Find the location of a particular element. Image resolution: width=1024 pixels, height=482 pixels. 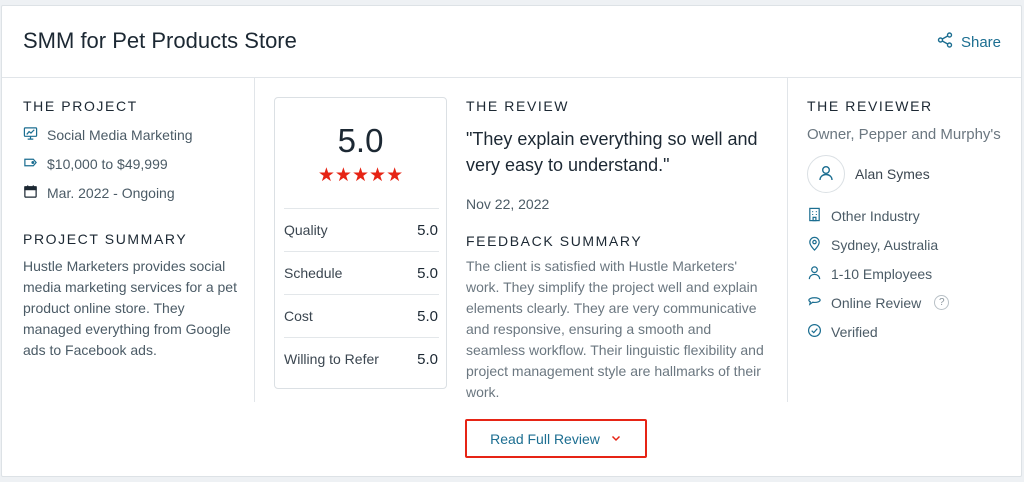

review-header: SMM for Pet Products Store Share is located at coordinates (511, 42).